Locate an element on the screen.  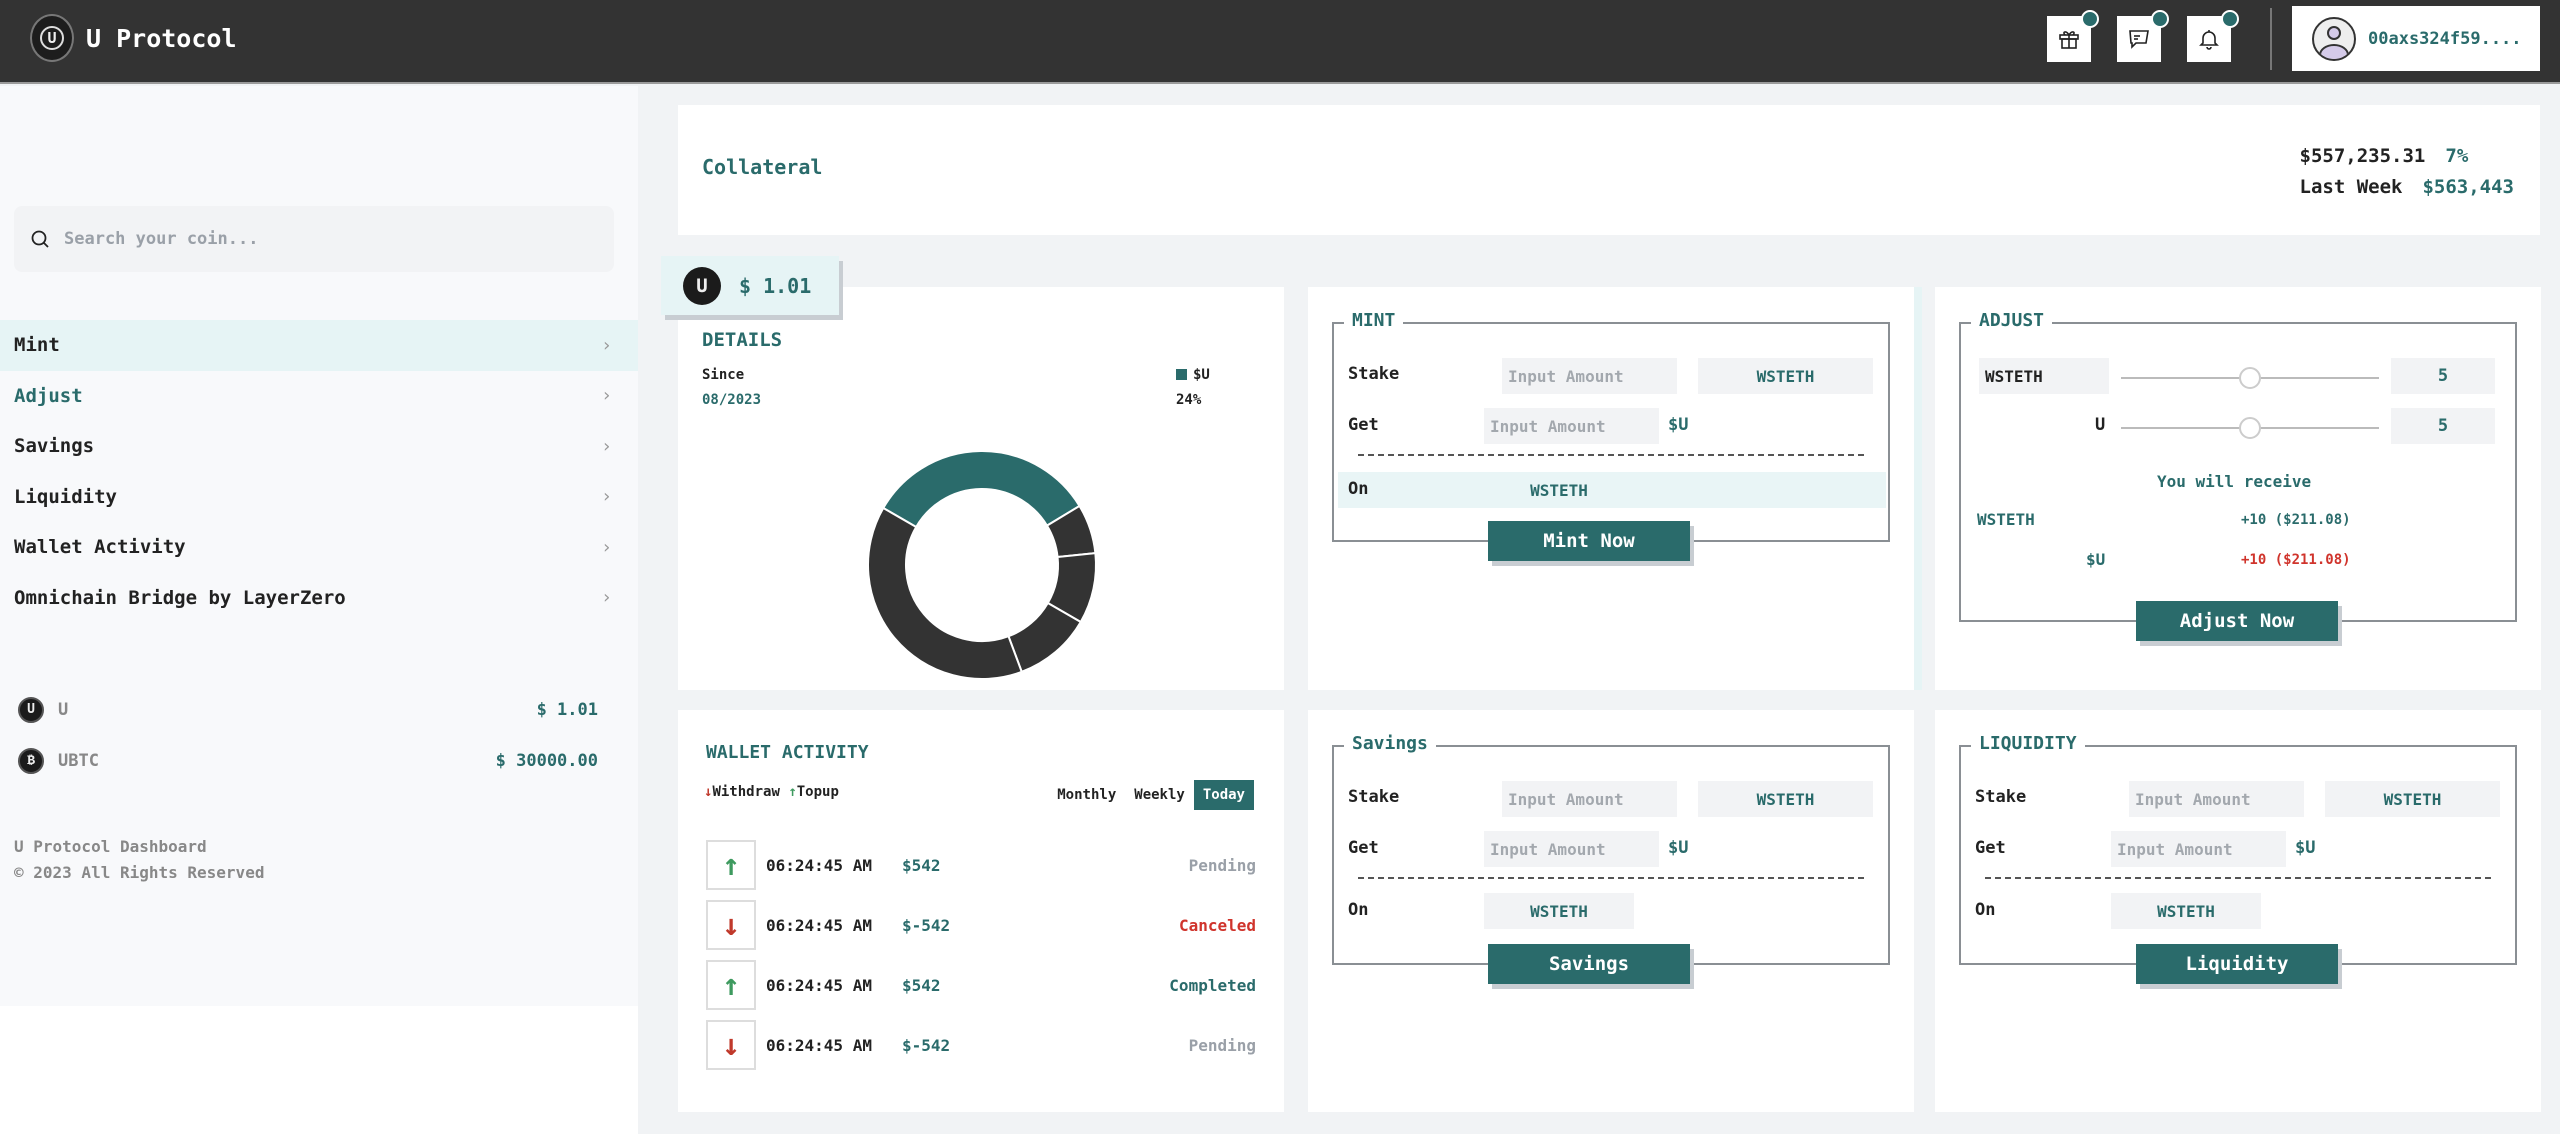
mint-now-button: Mint Now is located at coordinates (1589, 541).